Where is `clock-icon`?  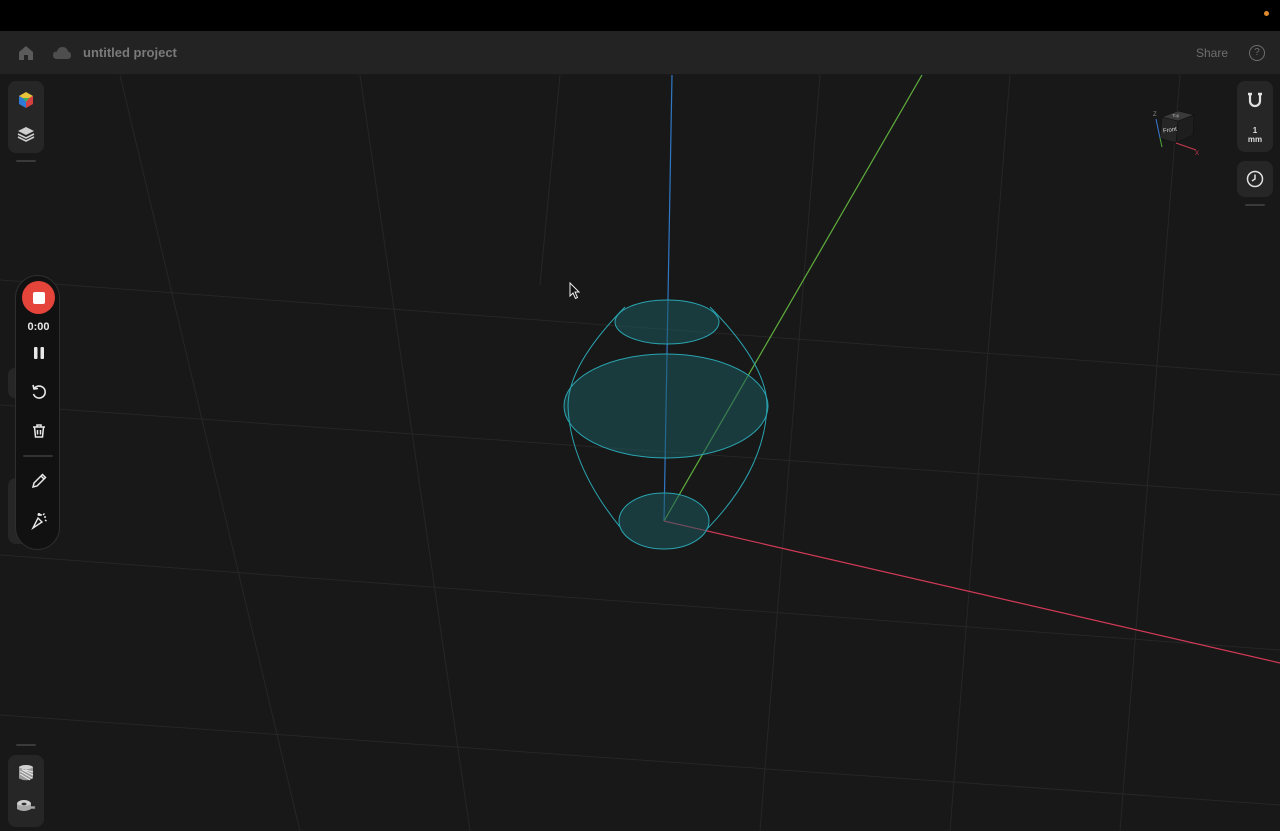 clock-icon is located at coordinates (1255, 179).